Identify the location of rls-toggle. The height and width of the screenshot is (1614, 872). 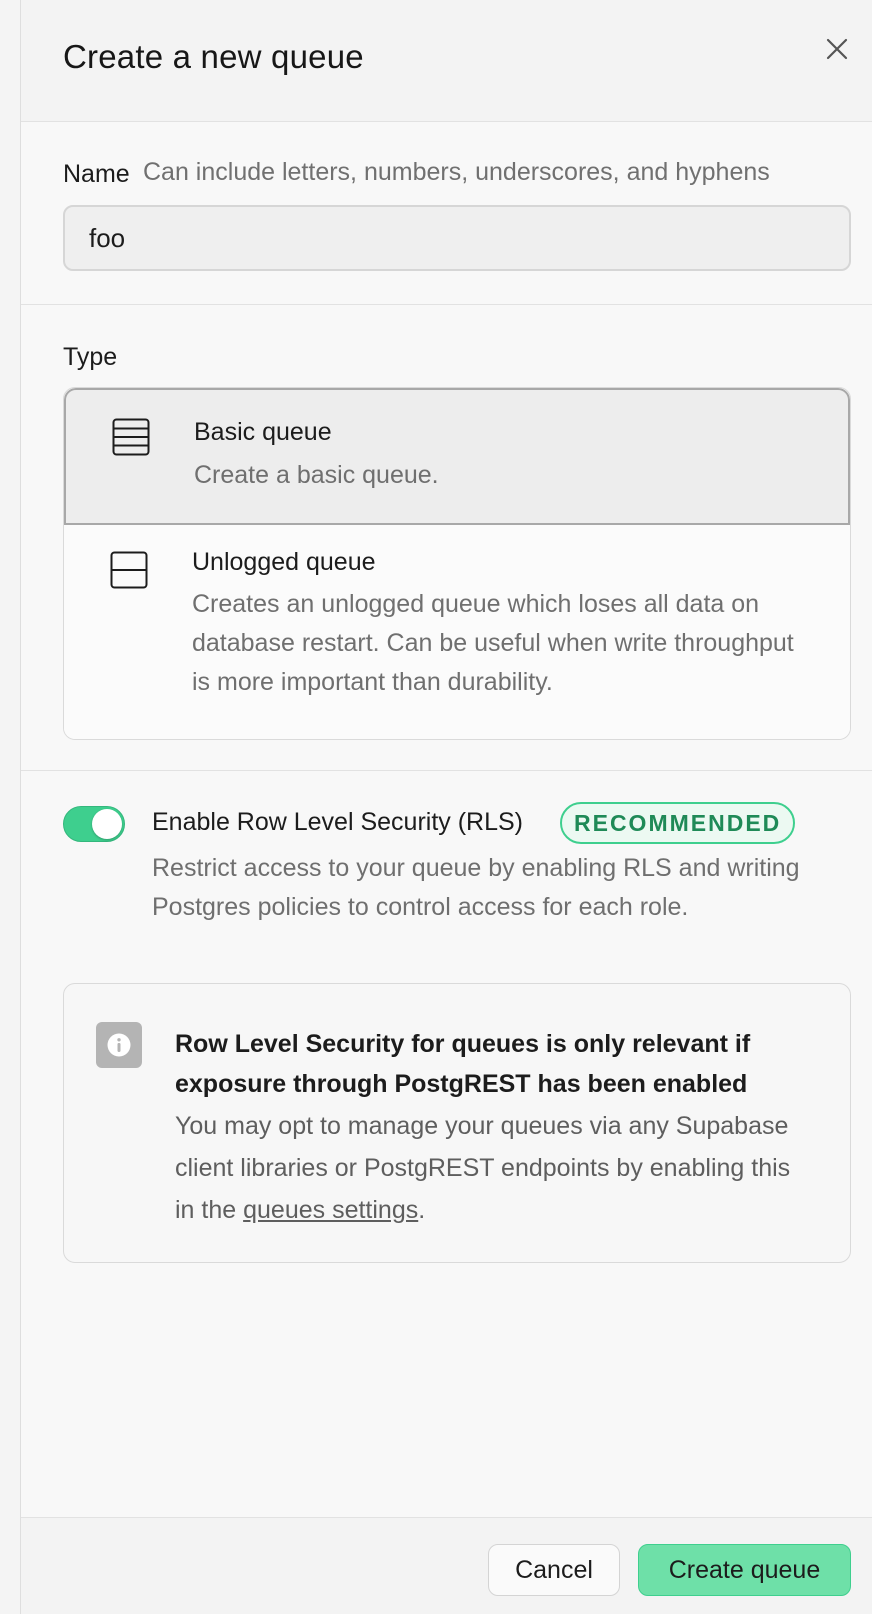
(94, 824).